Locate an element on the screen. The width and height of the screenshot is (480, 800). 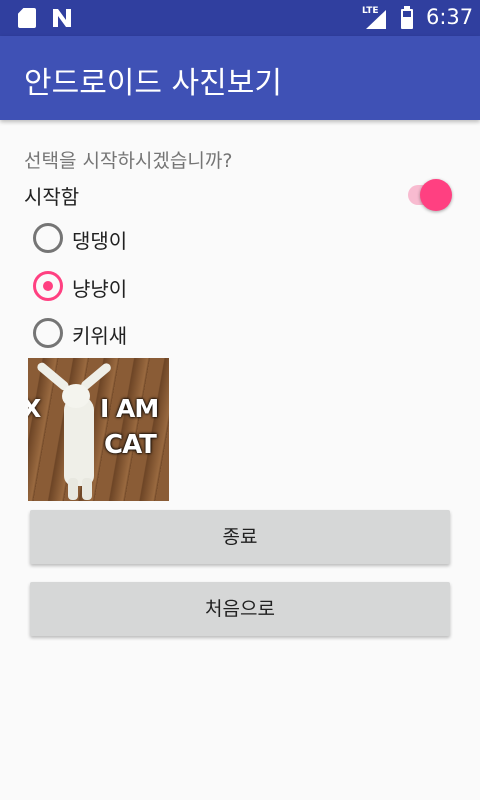
network-type-label: LTE is located at coordinates (370, 11).